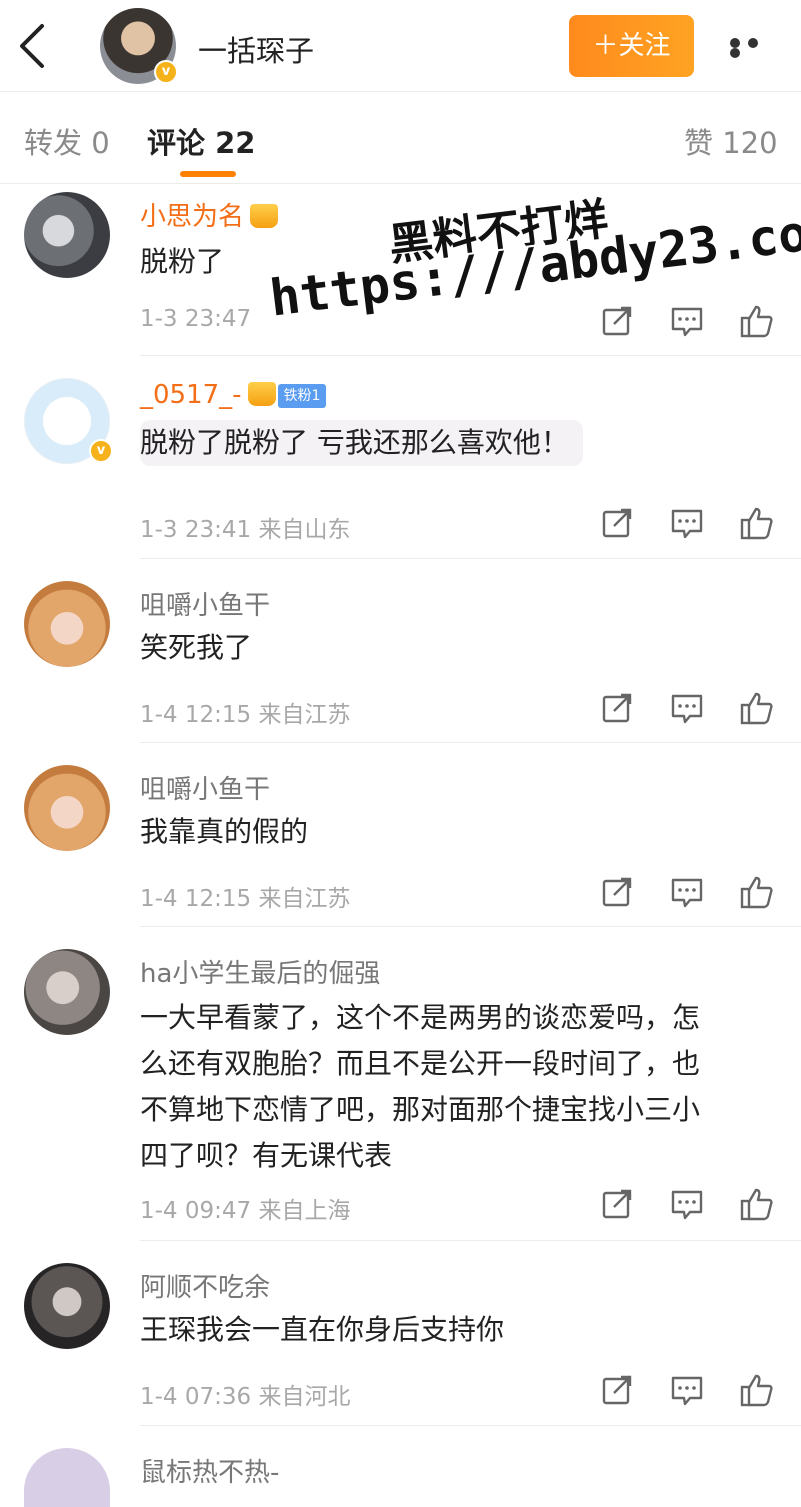 The width and height of the screenshot is (801, 1507). Describe the element at coordinates (139, 46) in the screenshot. I see `author-avatar: v` at that location.